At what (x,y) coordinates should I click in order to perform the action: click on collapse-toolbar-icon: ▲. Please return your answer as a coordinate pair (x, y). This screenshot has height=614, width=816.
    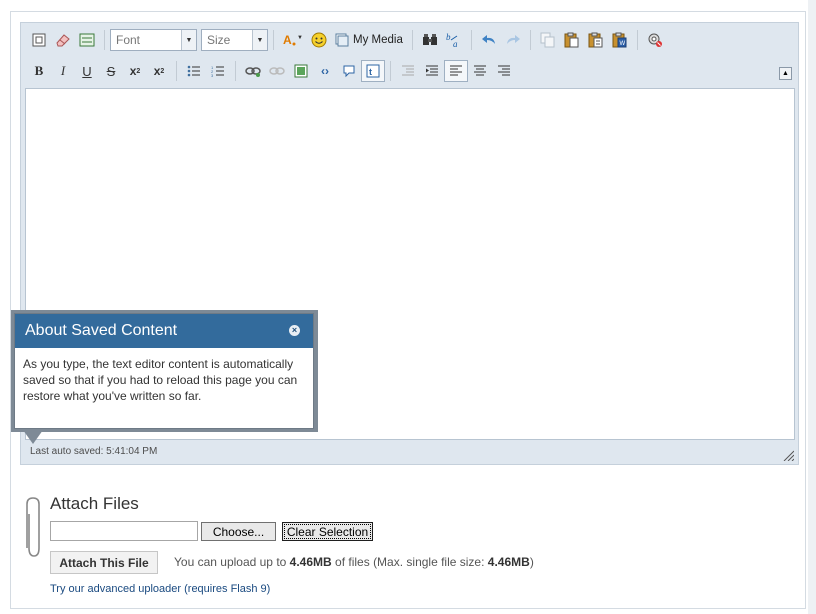
    Looking at the image, I should click on (785, 73).